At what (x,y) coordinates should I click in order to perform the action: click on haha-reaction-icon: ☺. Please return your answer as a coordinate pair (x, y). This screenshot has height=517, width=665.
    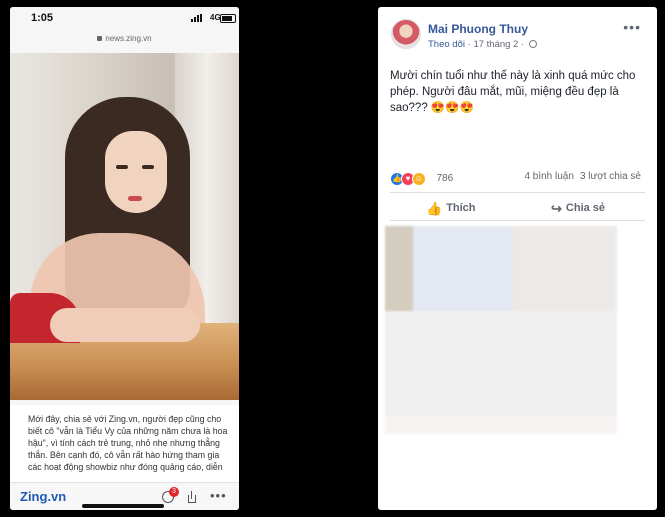
    Looking at the image, I should click on (419, 178).